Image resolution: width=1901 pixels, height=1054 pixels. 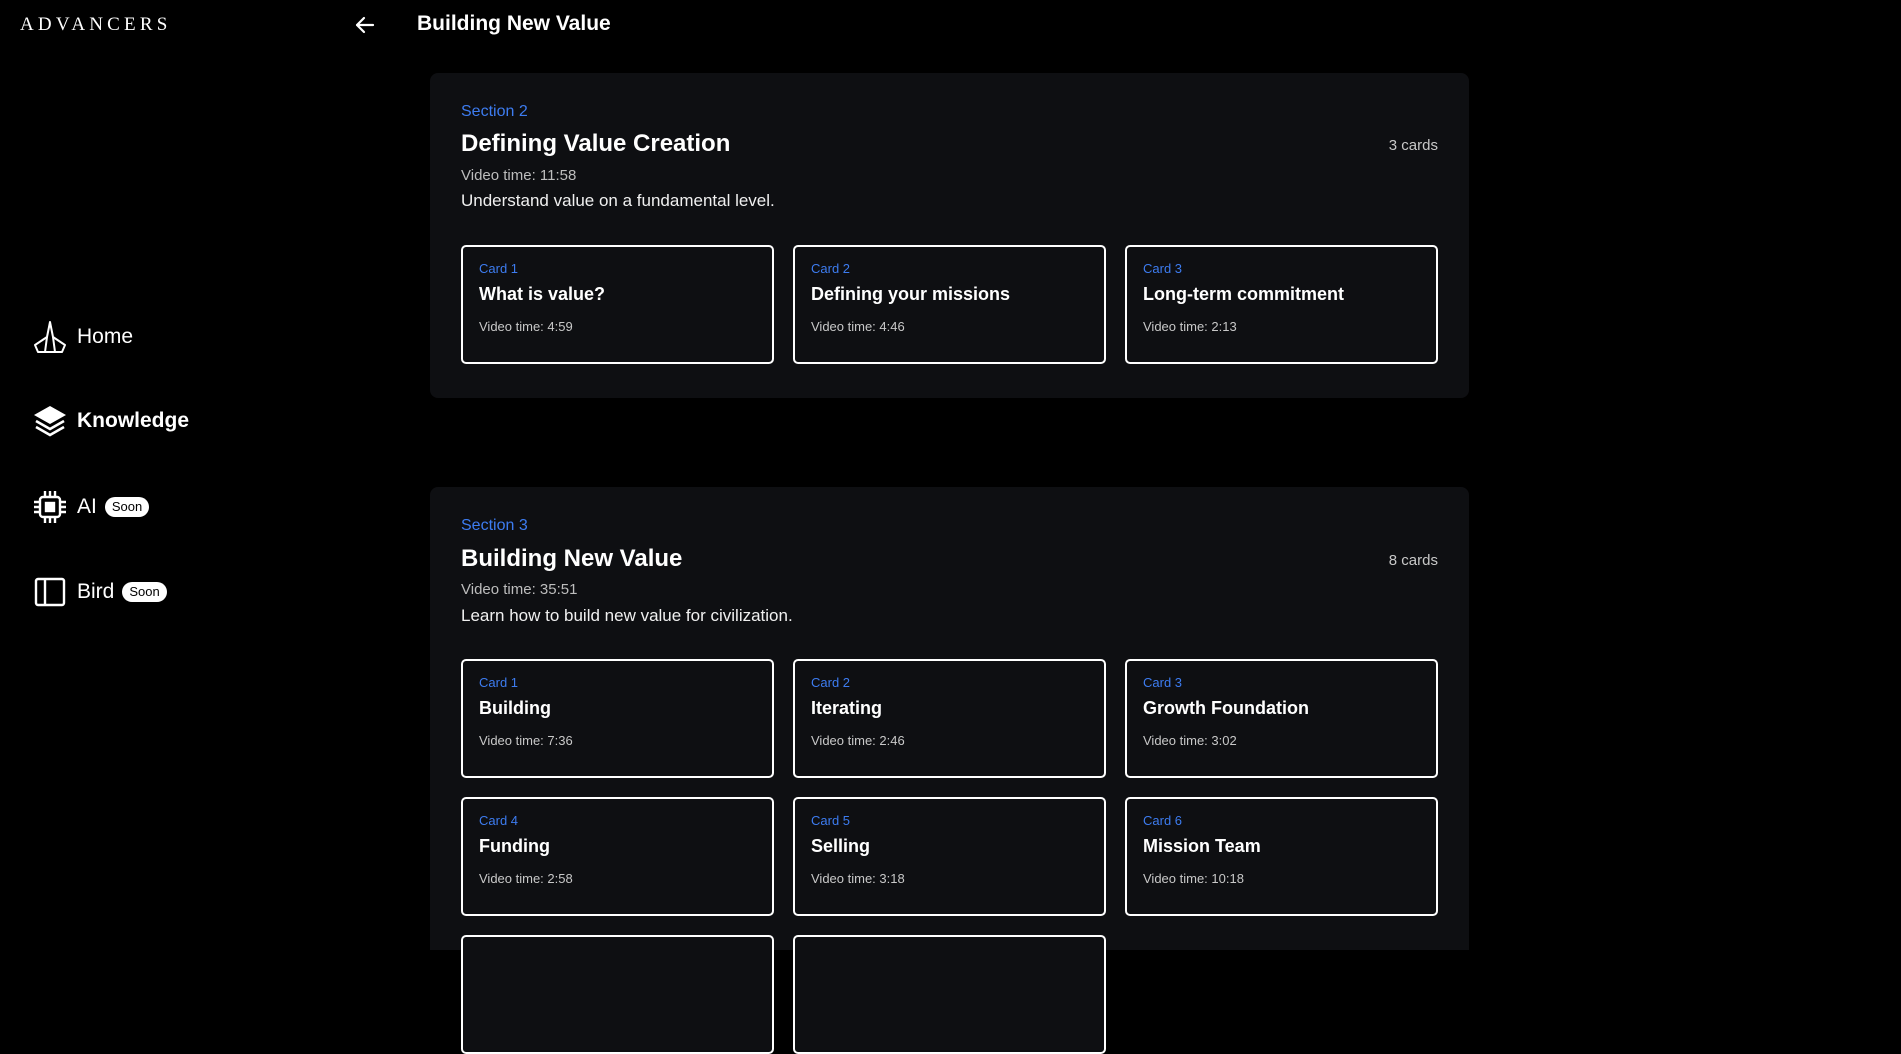 I want to click on card-video-time: Video time: 4:46, so click(x=858, y=326).